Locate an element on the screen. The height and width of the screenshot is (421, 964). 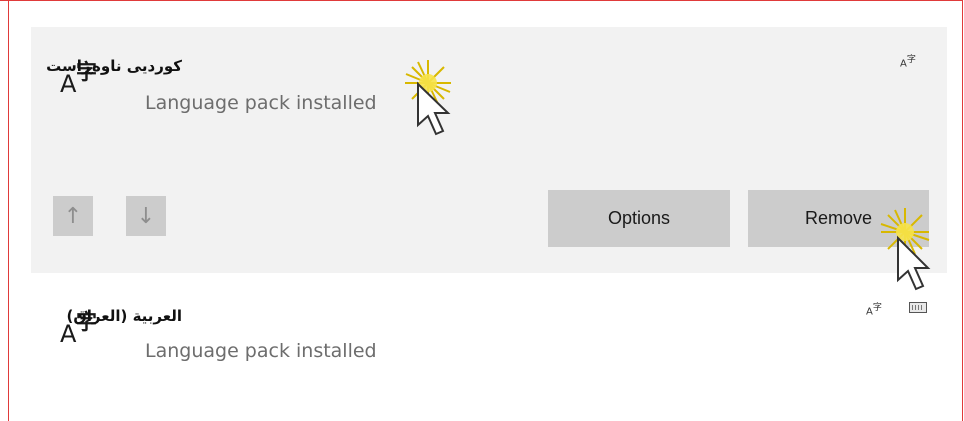
frame-left-edge is located at coordinates (8, 210).